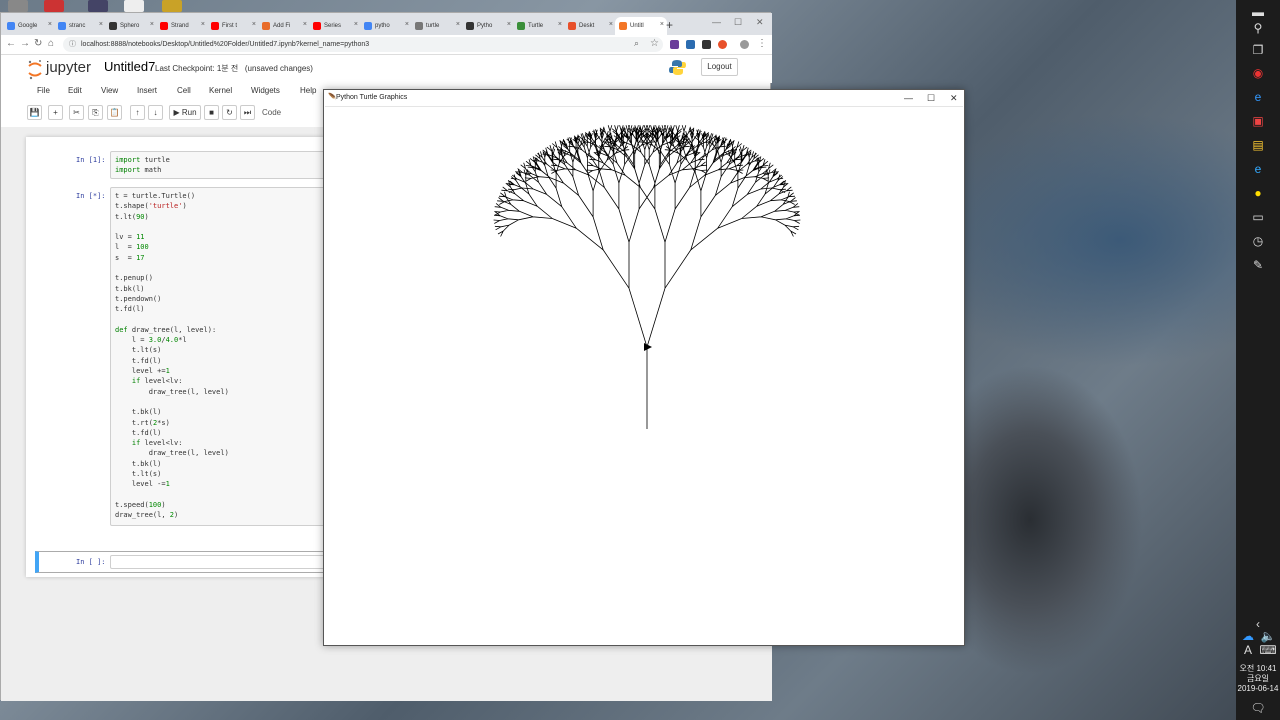  What do you see at coordinates (247, 112) in the screenshot?
I see `restart-run-all-button: ⏭` at bounding box center [247, 112].